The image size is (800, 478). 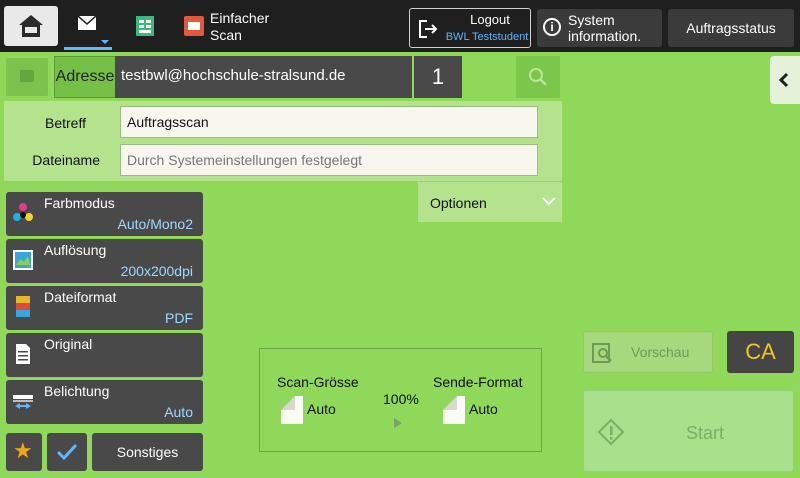 I want to click on job-status-button: Auftragsstatus, so click(x=731, y=28).